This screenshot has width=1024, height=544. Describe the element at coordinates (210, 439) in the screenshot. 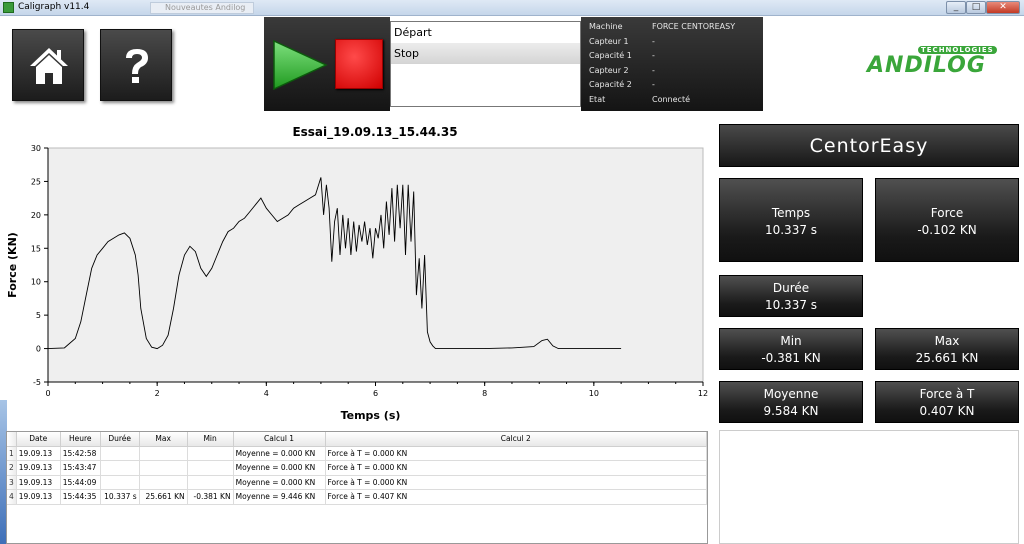

I see `column-header-min: Min` at that location.